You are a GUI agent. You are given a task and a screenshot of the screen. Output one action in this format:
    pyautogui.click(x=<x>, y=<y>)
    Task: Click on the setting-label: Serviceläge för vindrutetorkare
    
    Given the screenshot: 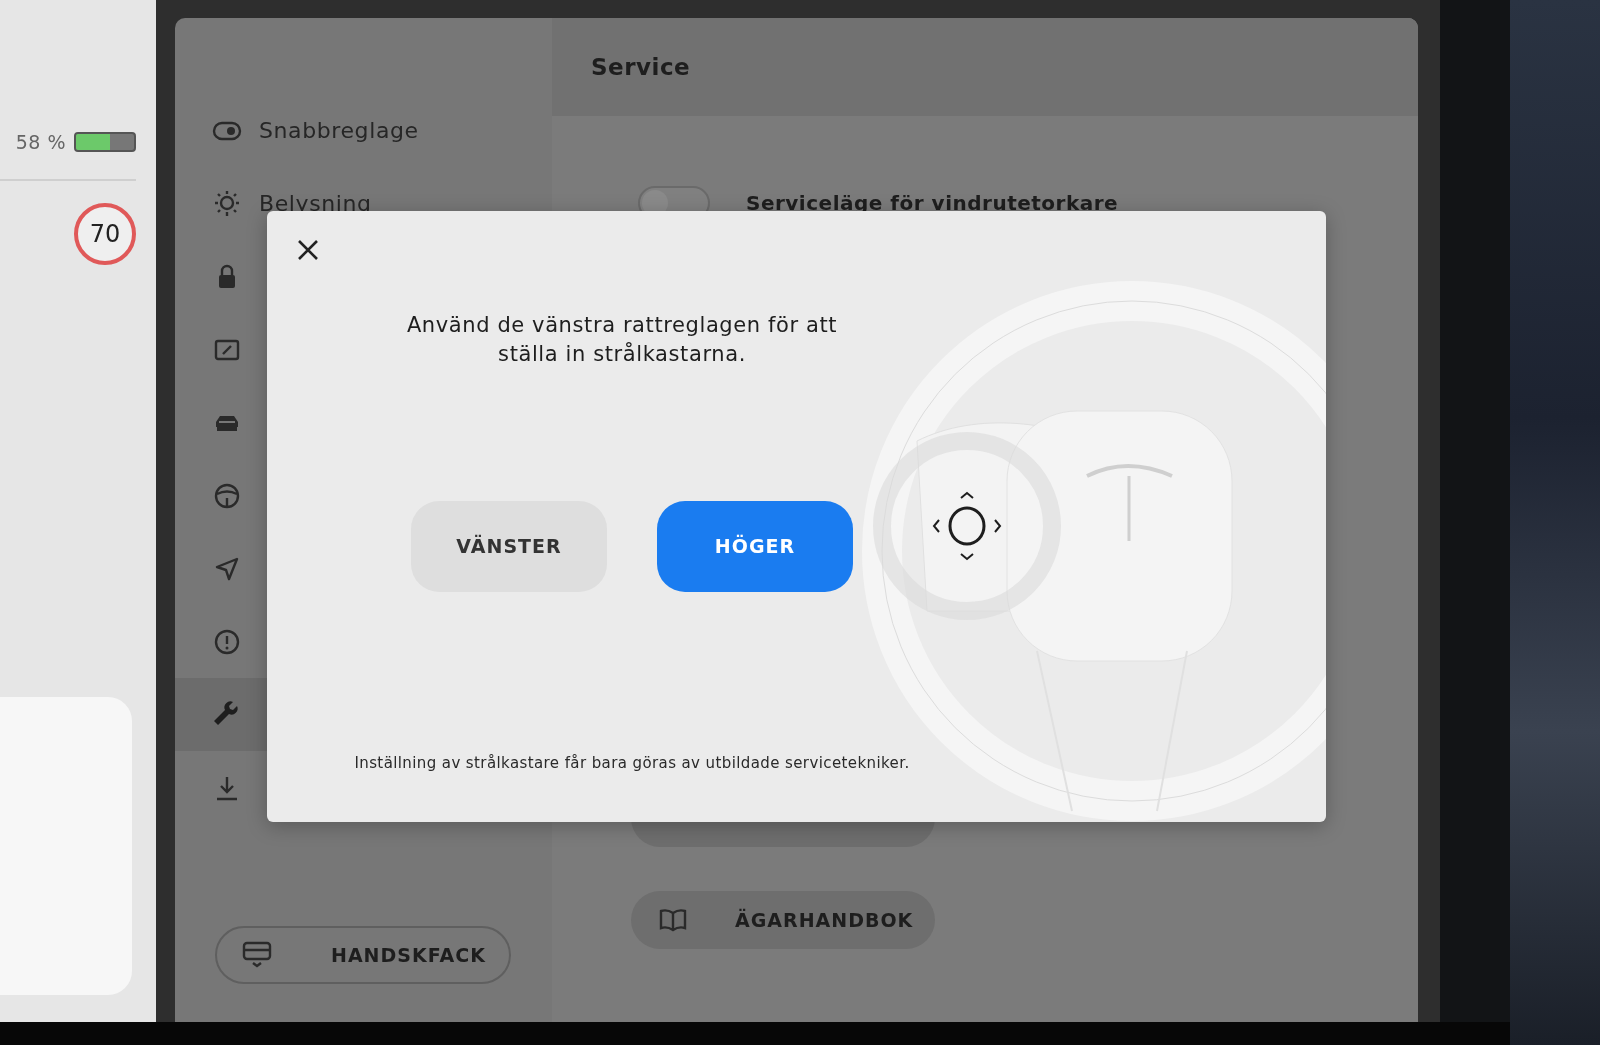 What is the action you would take?
    pyautogui.click(x=932, y=203)
    